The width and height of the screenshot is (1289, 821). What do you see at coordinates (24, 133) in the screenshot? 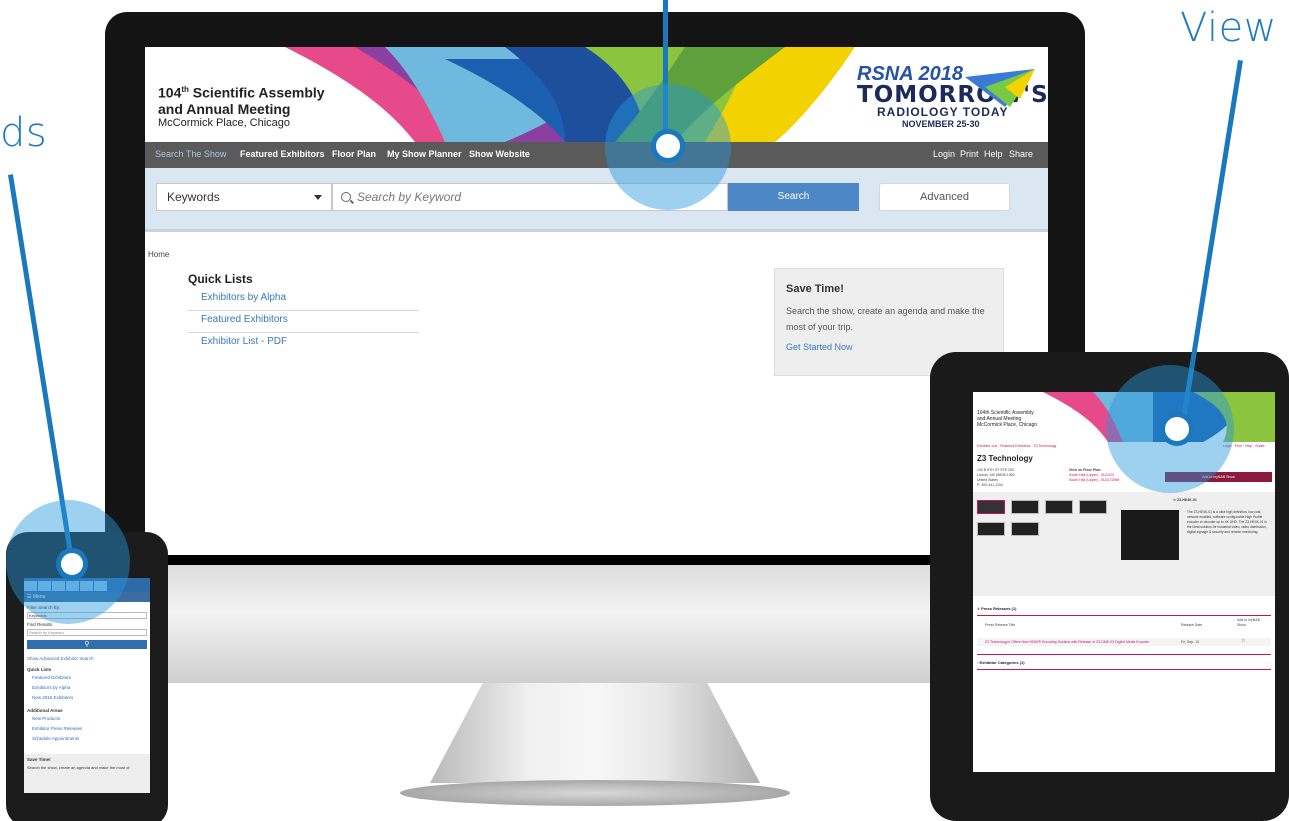
I see `left-callout-text: ds` at bounding box center [24, 133].